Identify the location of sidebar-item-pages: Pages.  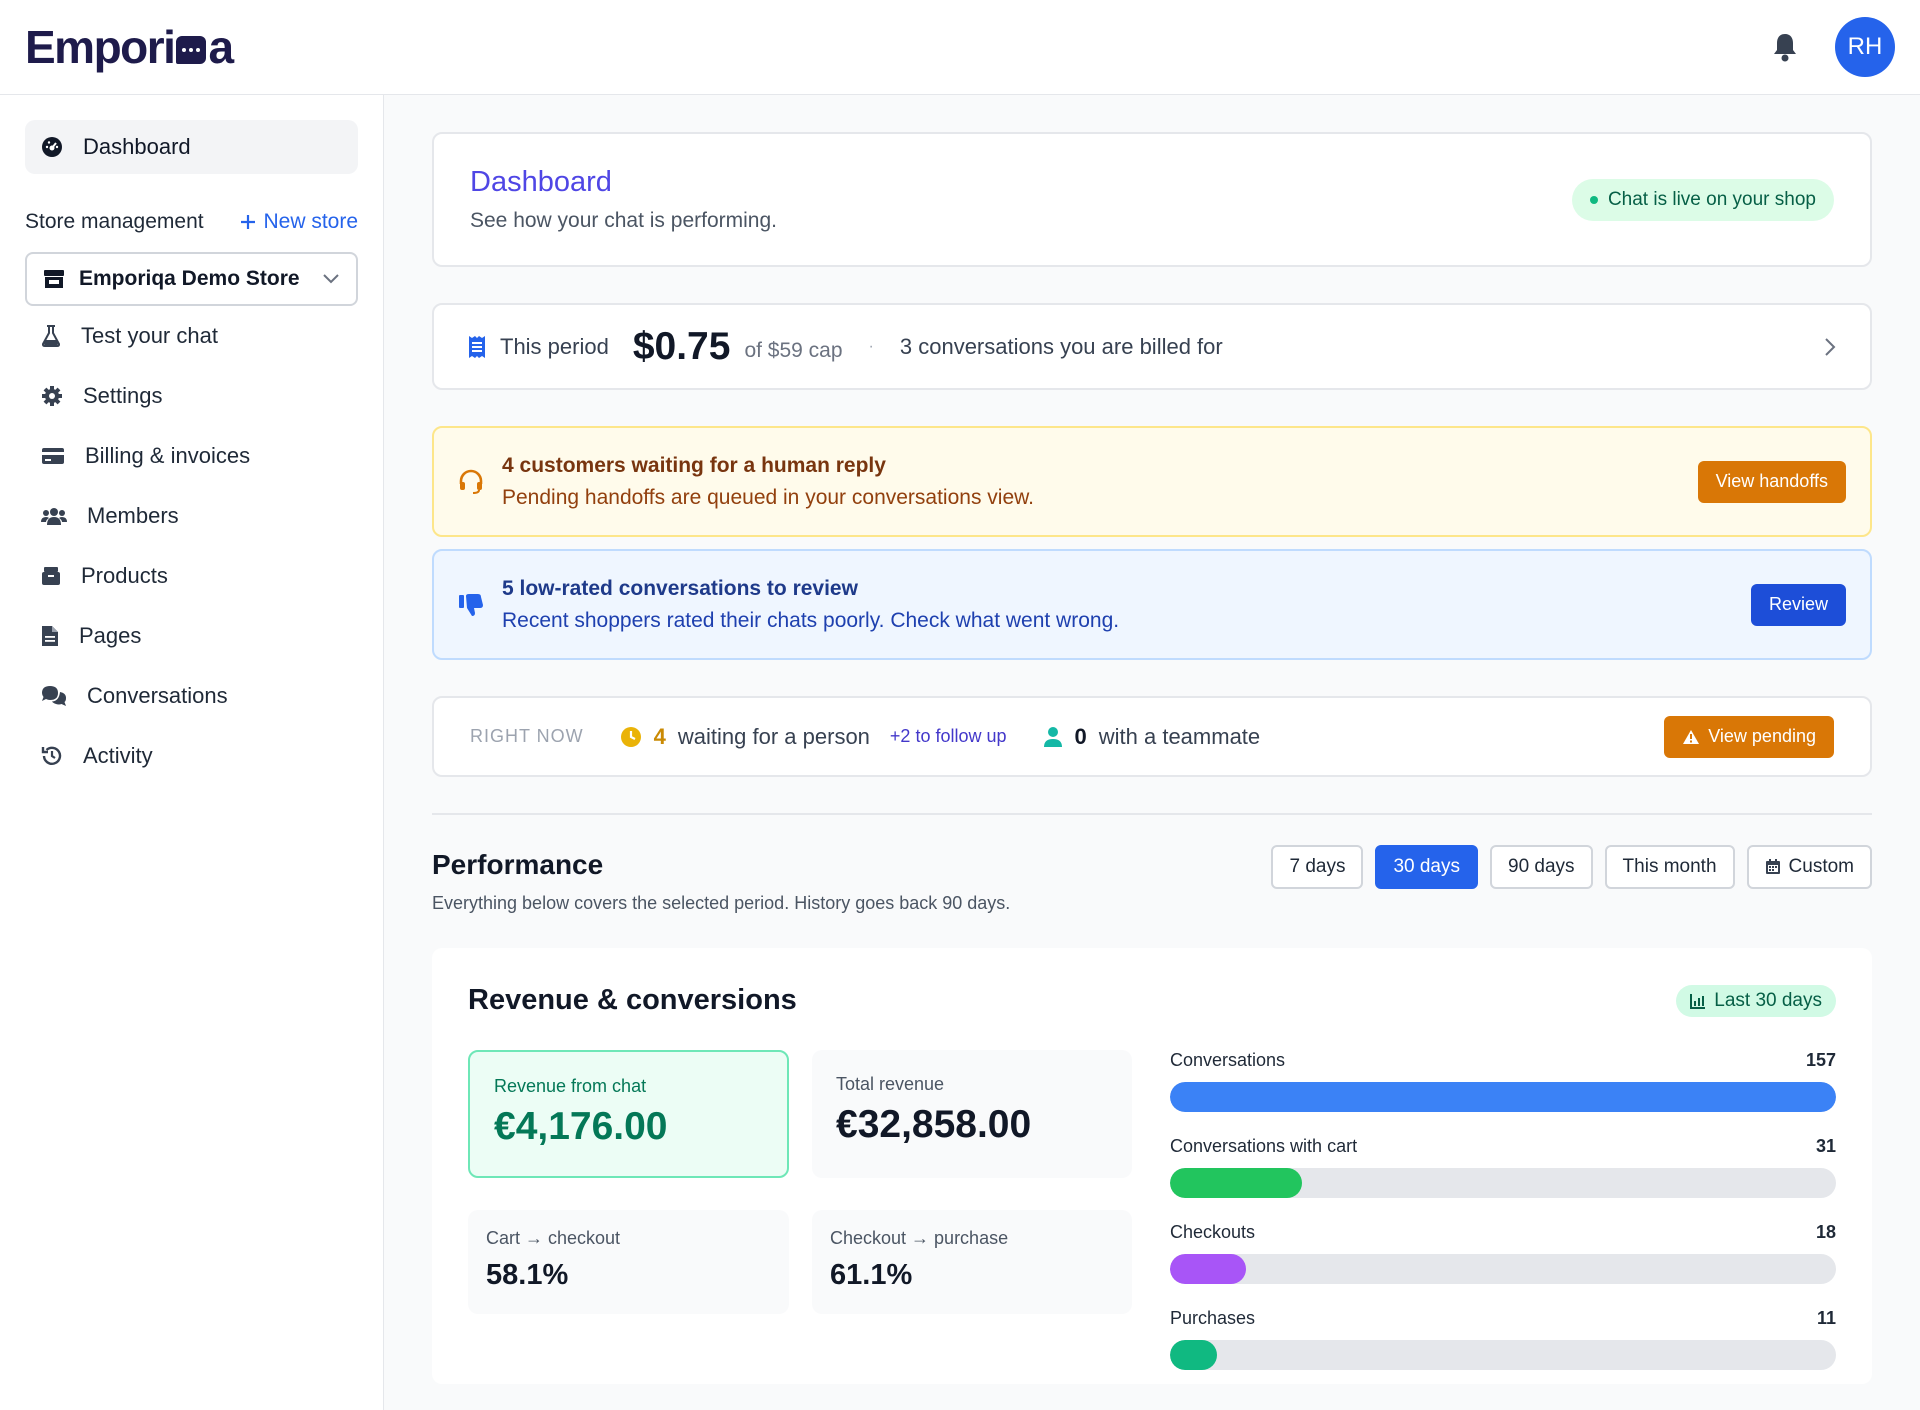
(191, 636).